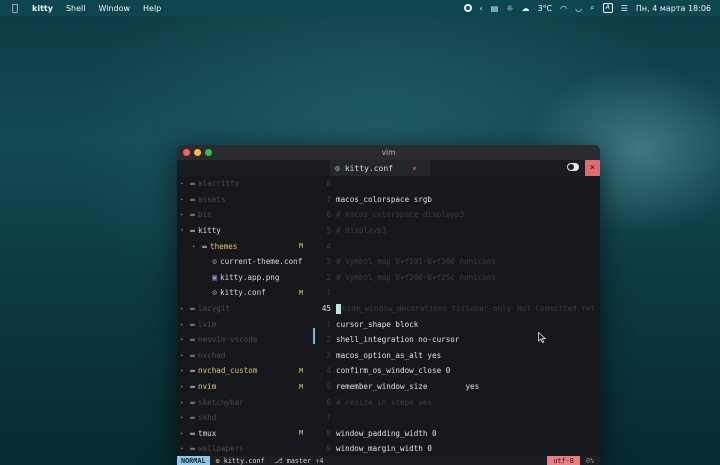 The height and width of the screenshot is (465, 720). What do you see at coordinates (467, 434) in the screenshot?
I see `code-line: window_padding_width 0` at bounding box center [467, 434].